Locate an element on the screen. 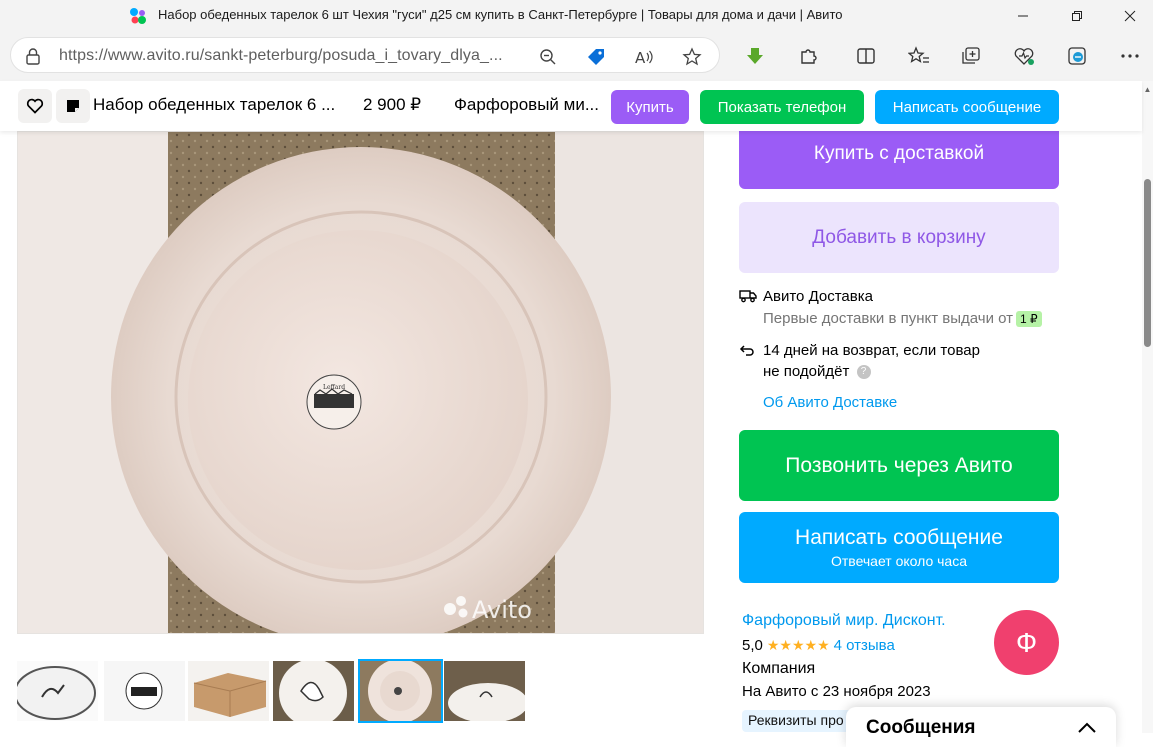 The image size is (1153, 747). write-message-label: Написать сообщение is located at coordinates (899, 537).